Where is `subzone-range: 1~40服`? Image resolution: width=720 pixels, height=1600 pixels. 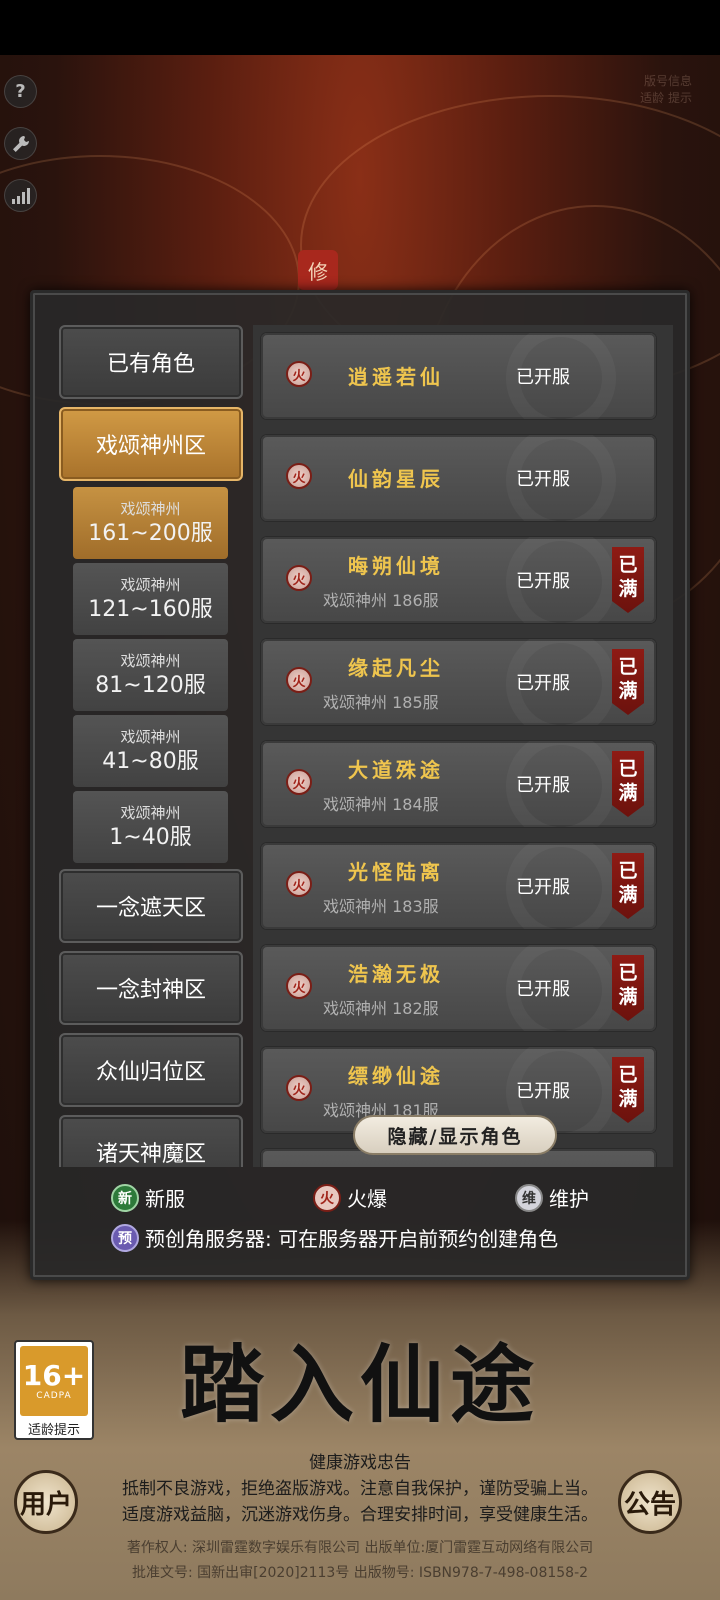
subzone-range: 1~40服 is located at coordinates (150, 837).